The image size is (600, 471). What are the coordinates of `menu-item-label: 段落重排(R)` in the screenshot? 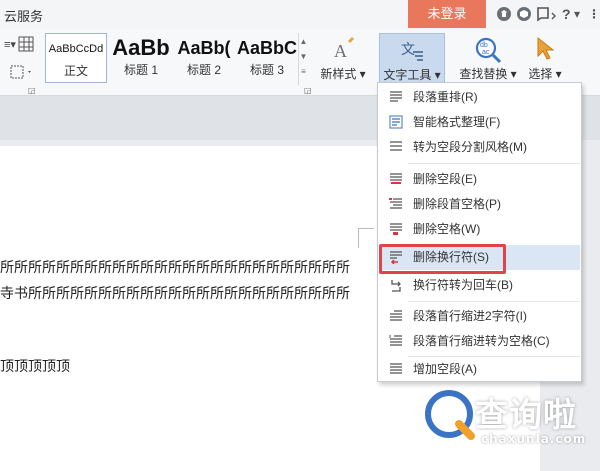 It's located at (445, 97).